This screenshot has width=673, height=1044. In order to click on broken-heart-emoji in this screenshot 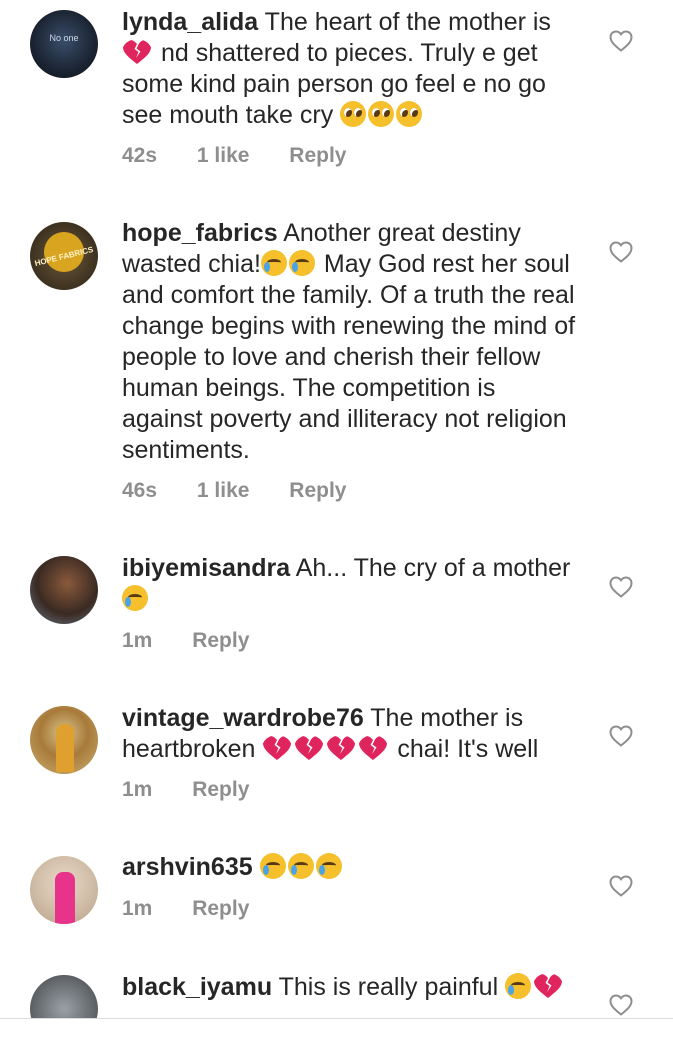, I will do `click(548, 986)`.